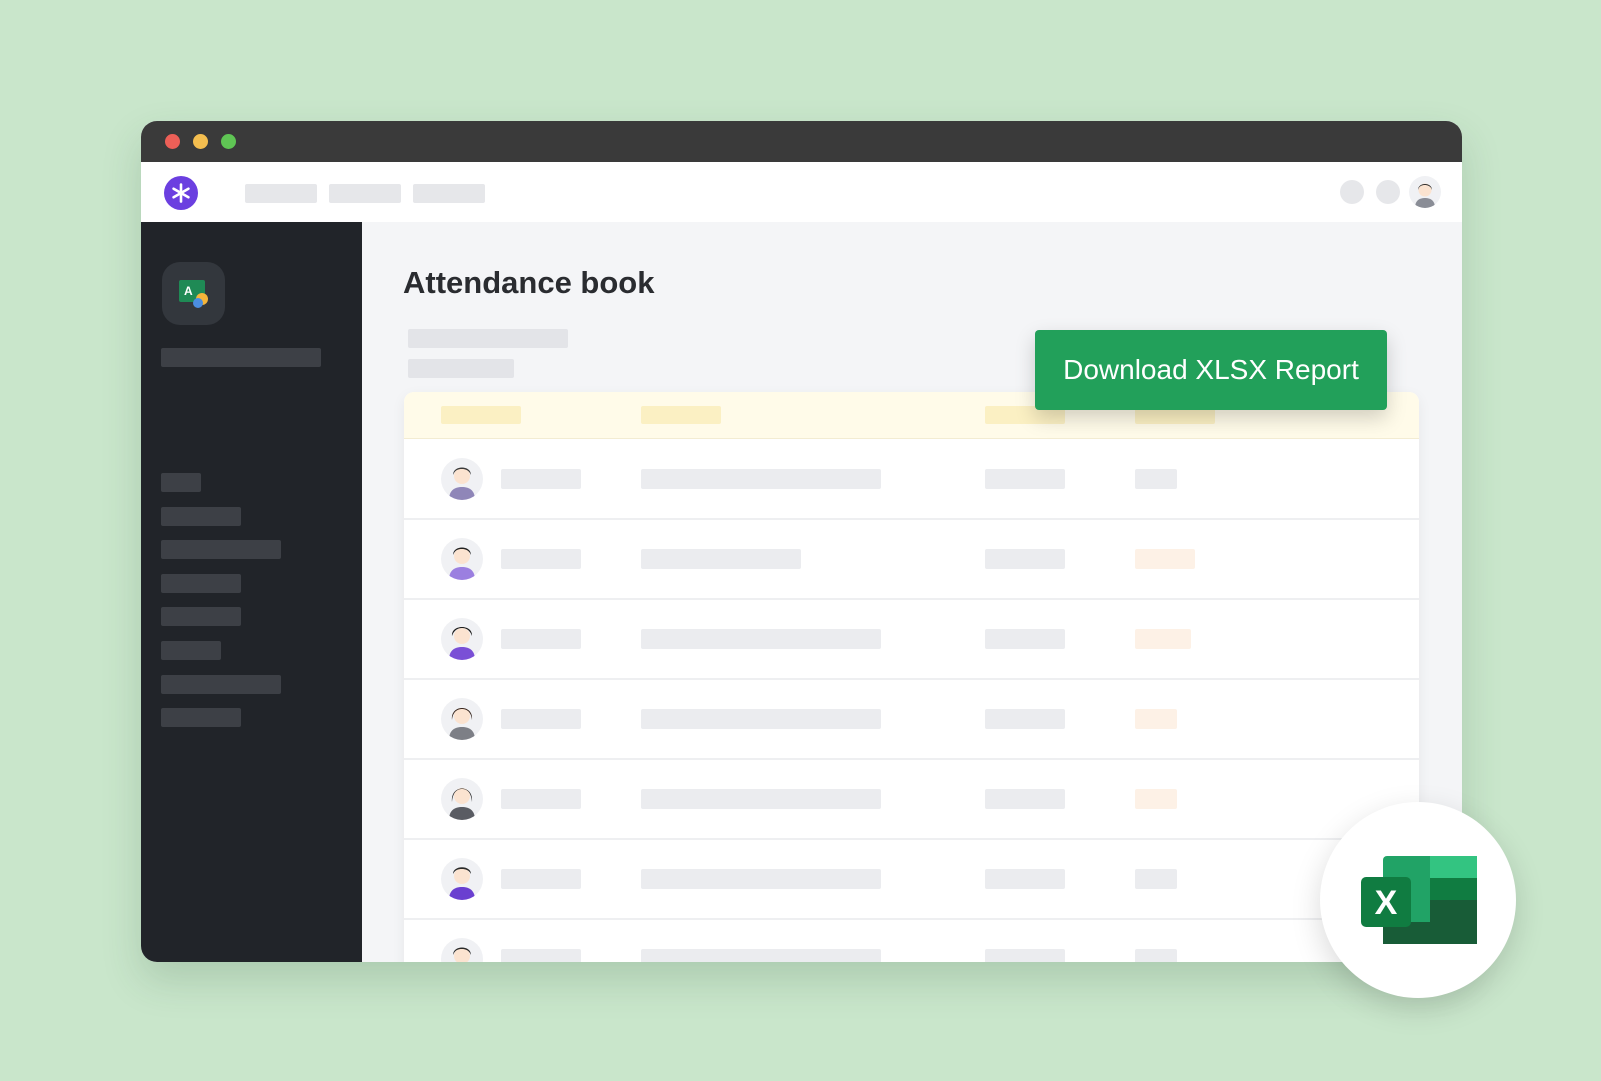  What do you see at coordinates (1386, 903) in the screenshot?
I see `excel-letter: X` at bounding box center [1386, 903].